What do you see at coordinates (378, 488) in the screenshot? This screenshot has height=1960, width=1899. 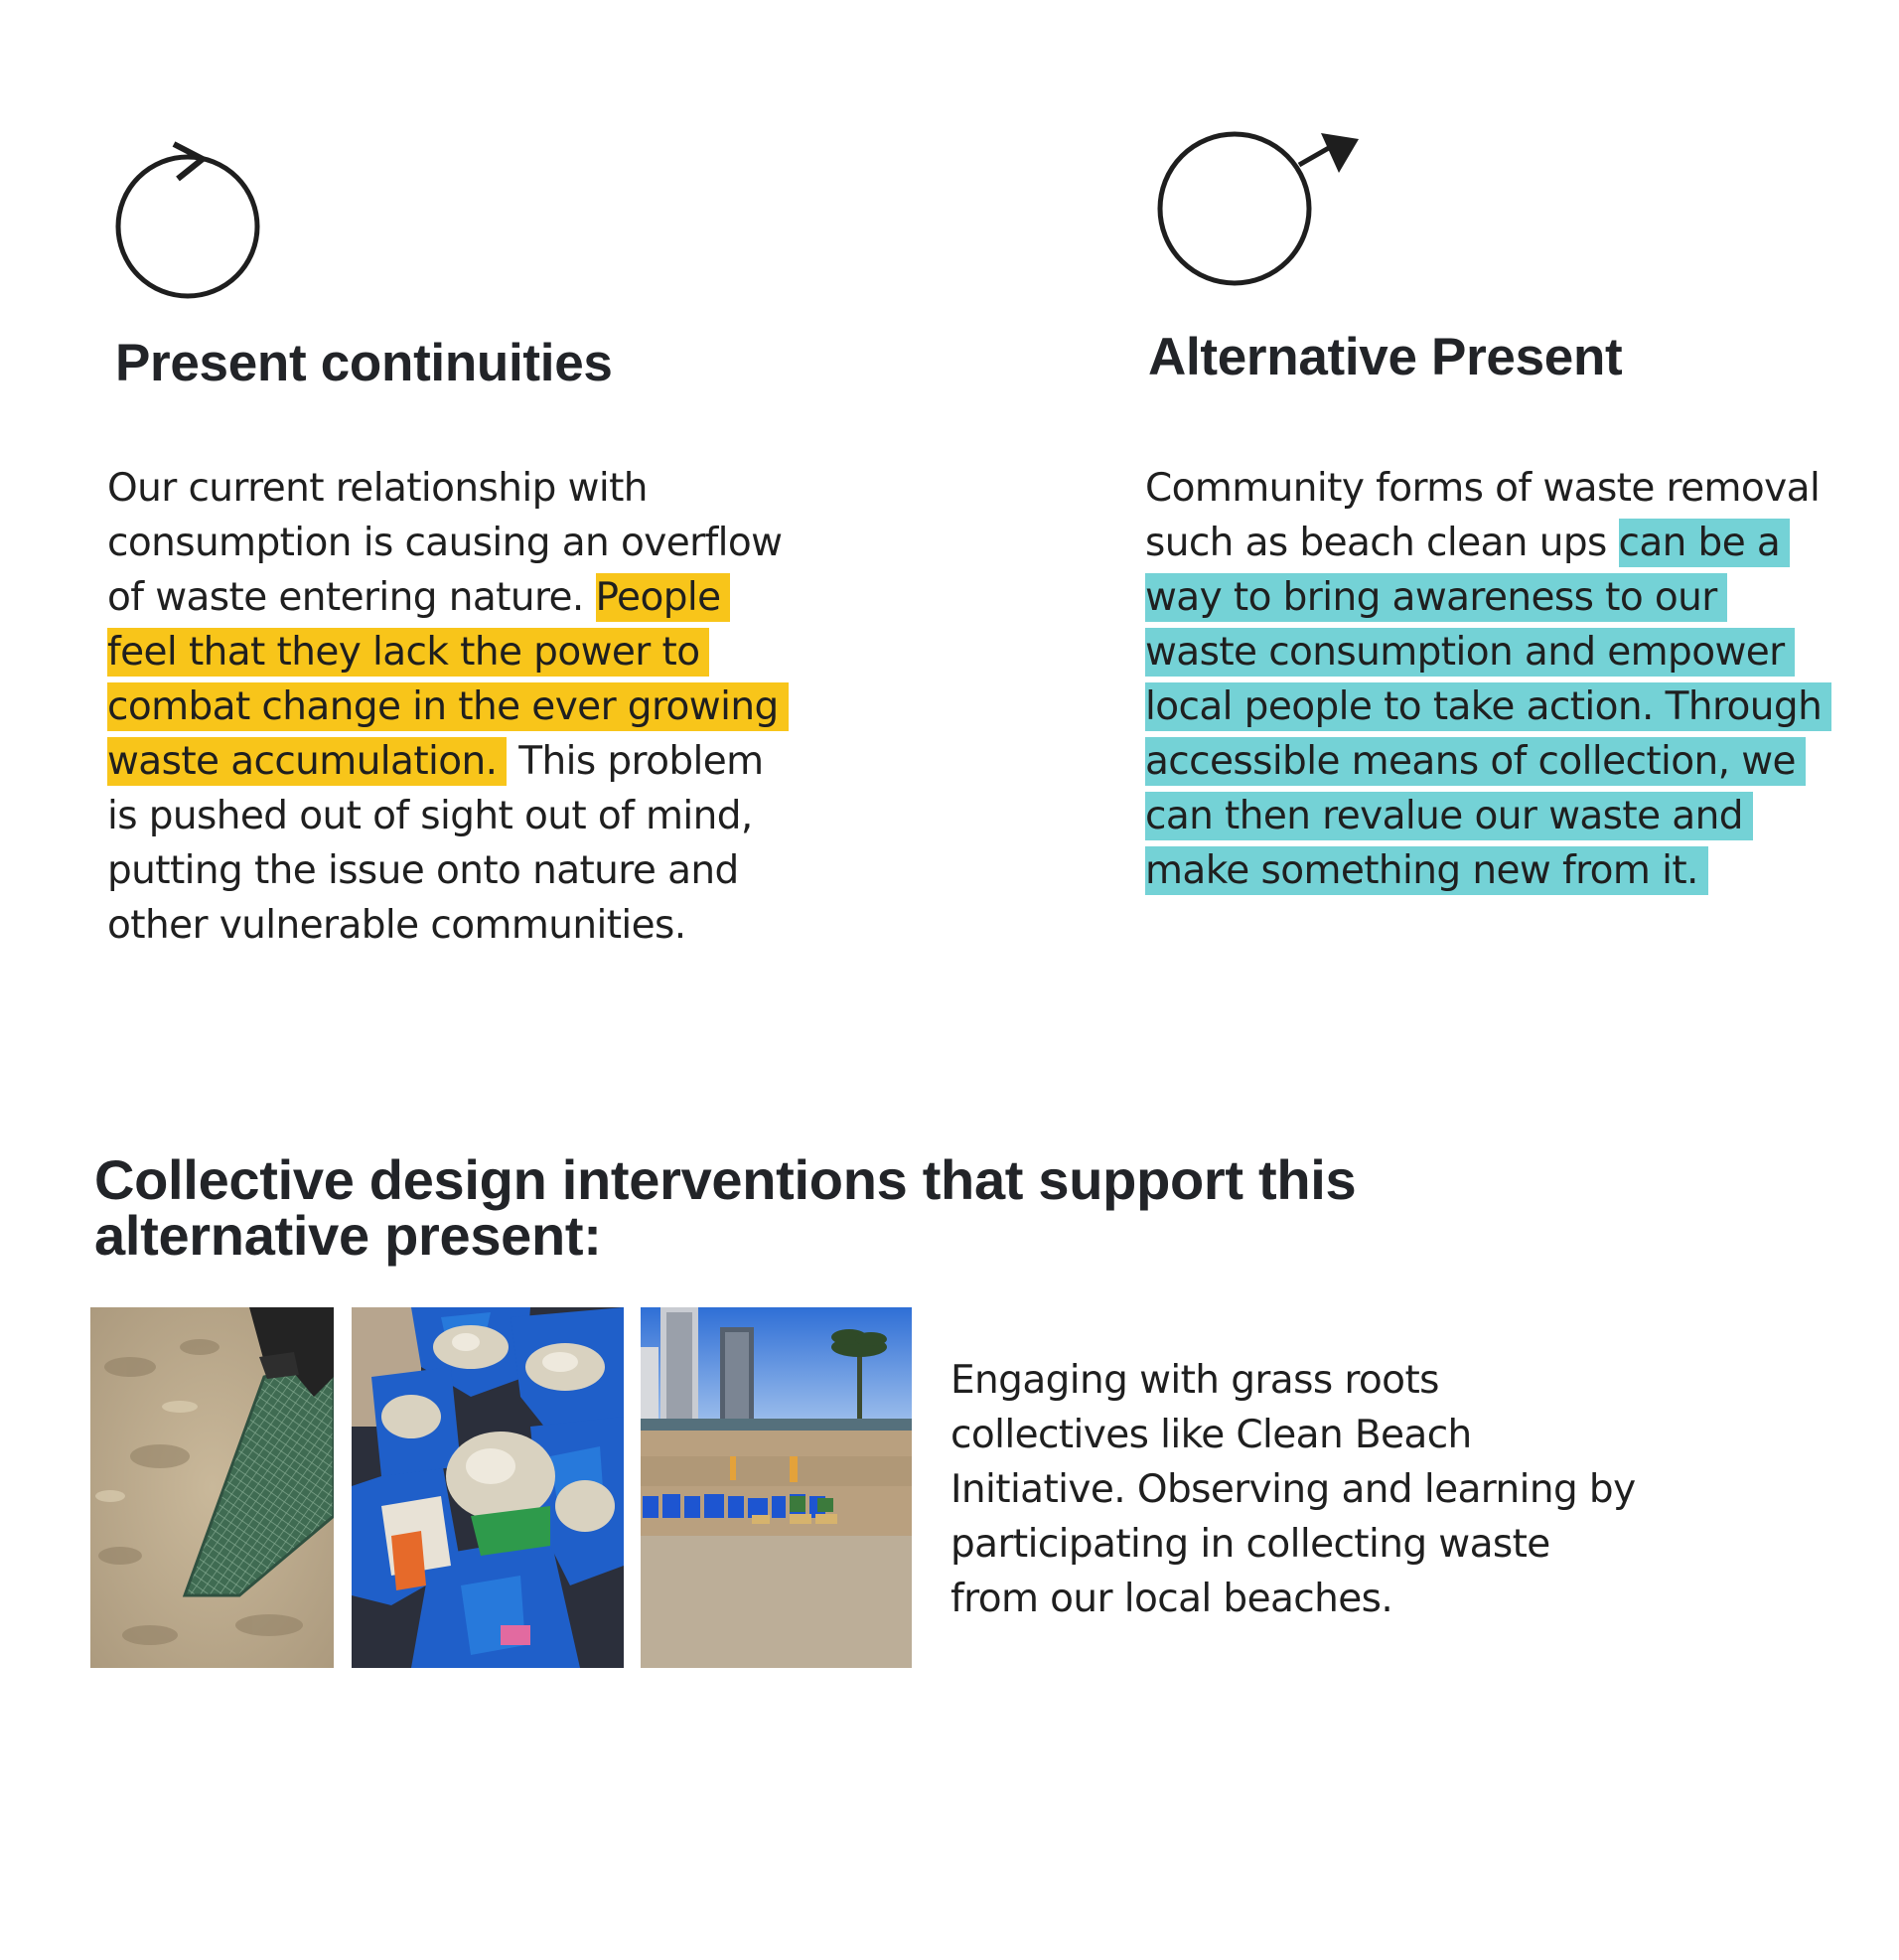 I see `paragraph-line: Our current relationship with` at bounding box center [378, 488].